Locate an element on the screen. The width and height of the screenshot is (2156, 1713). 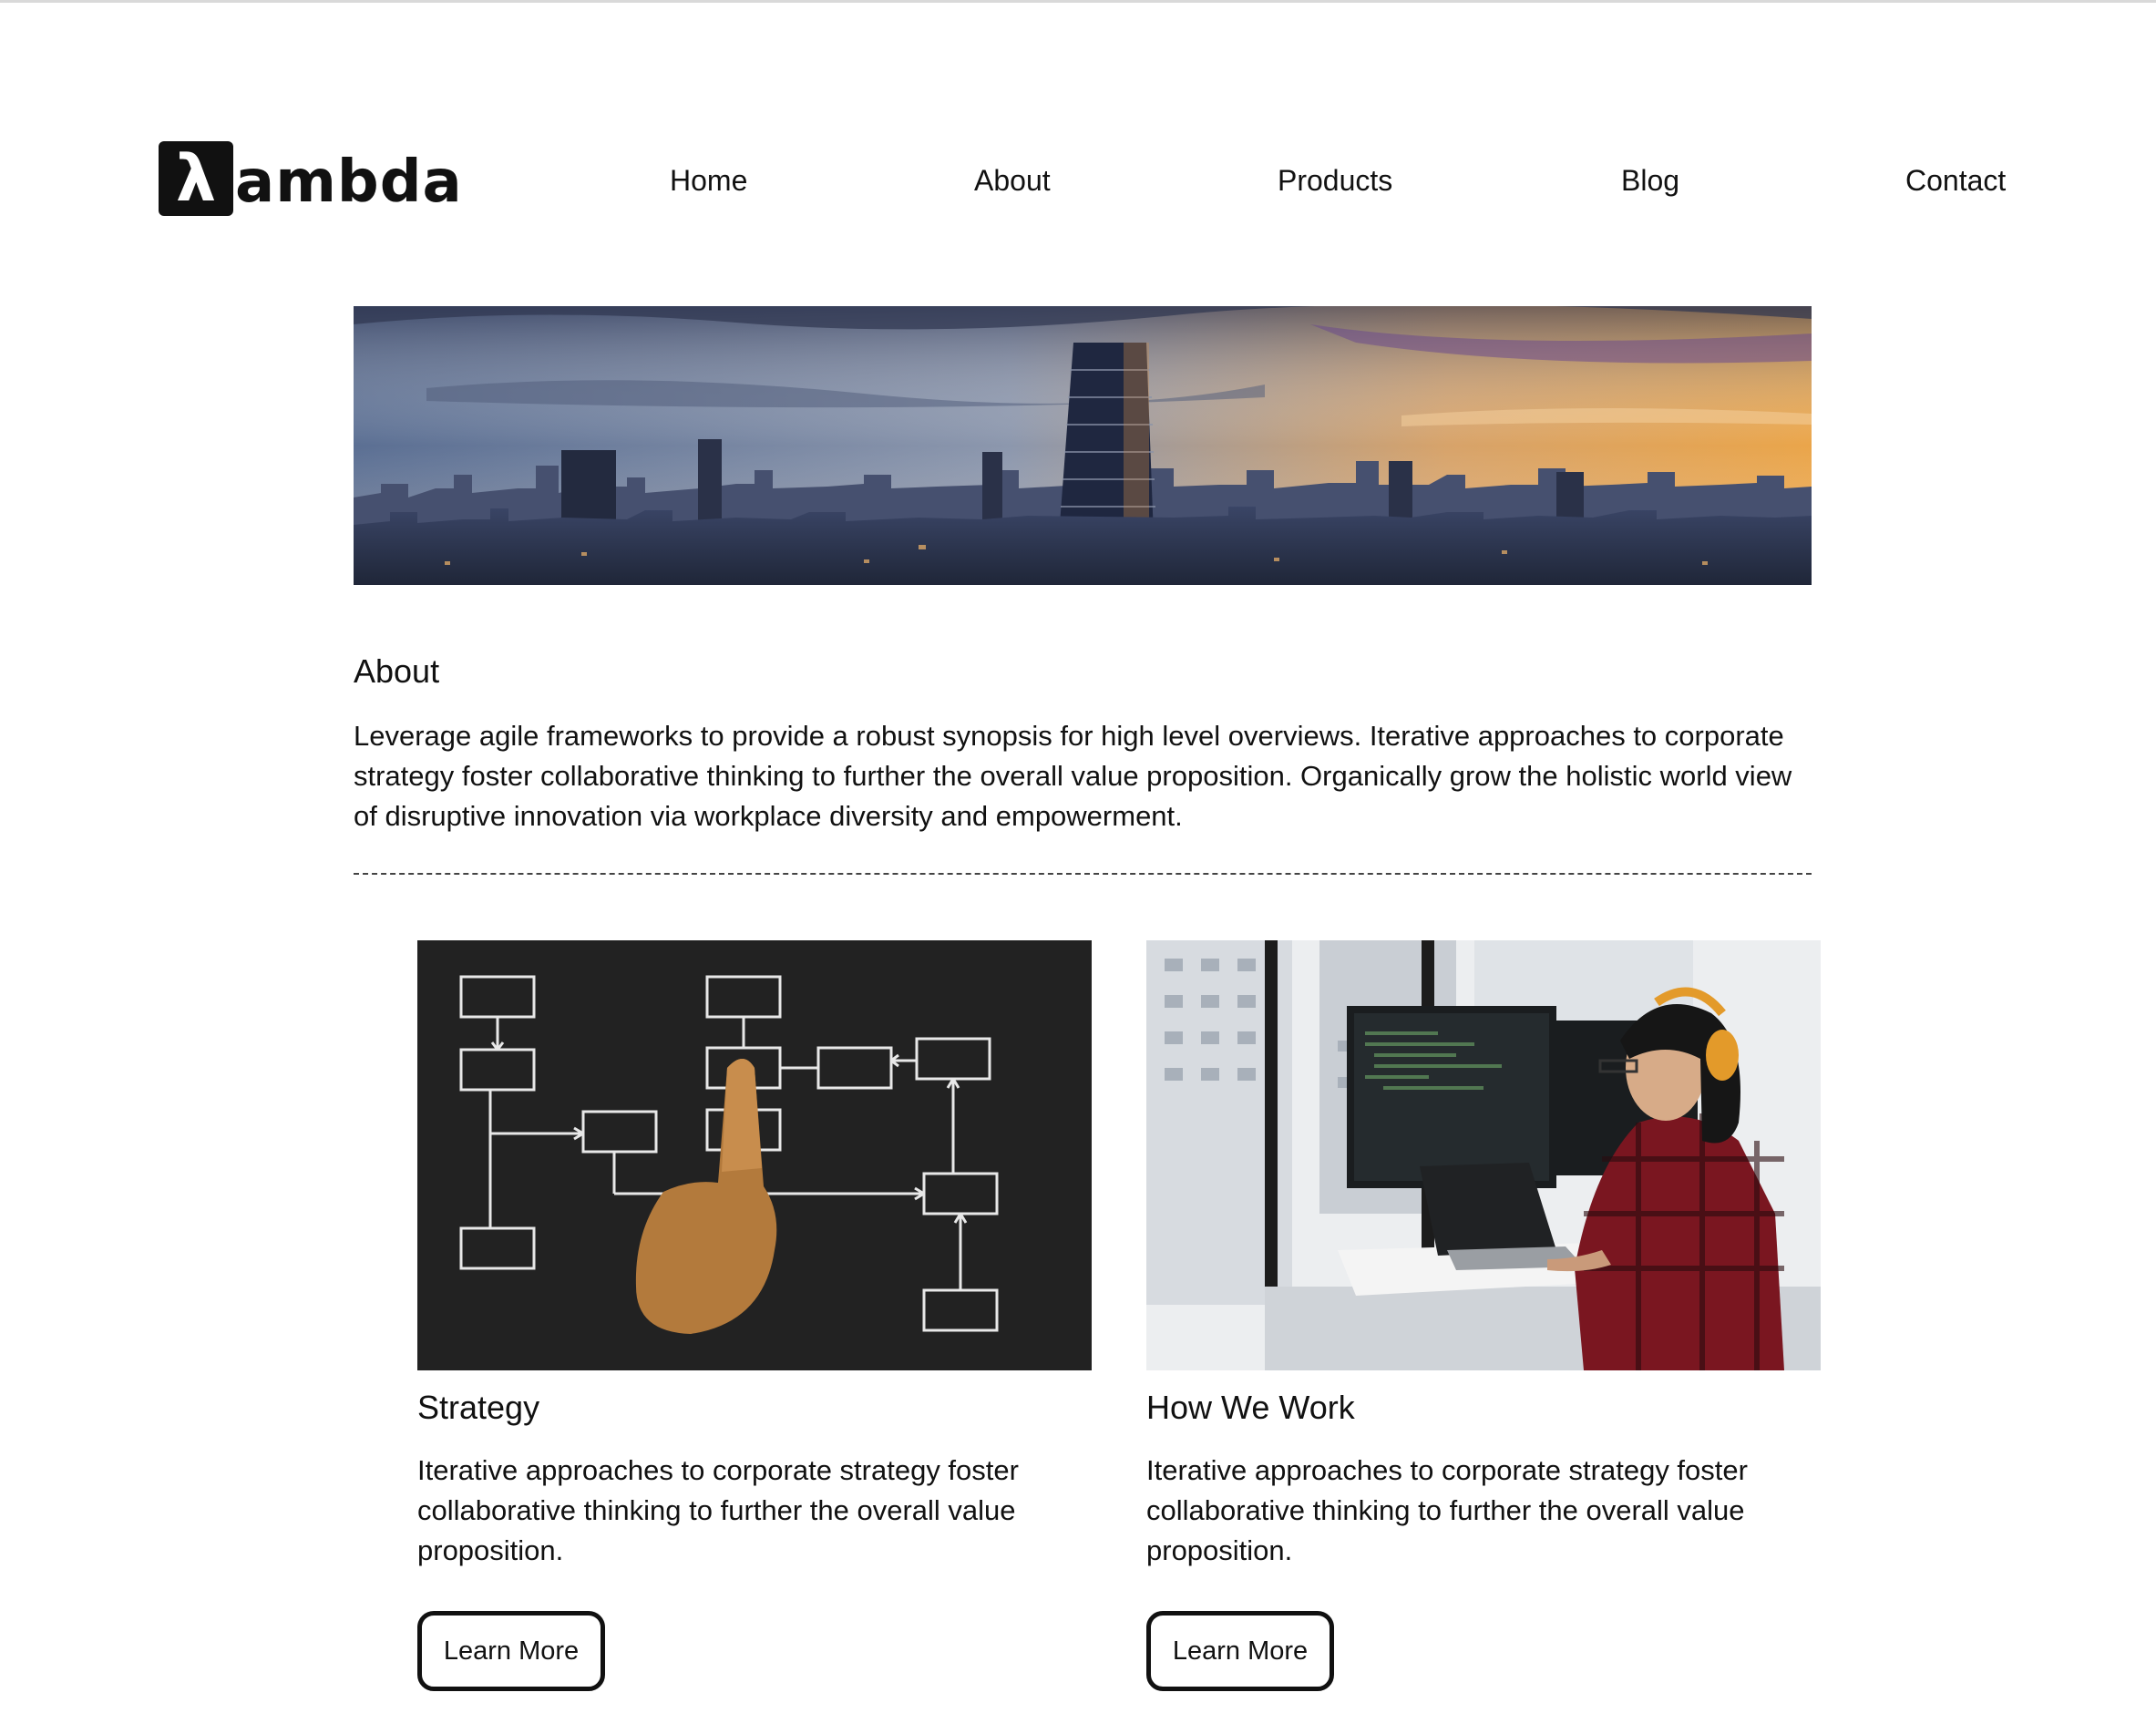
top-border is located at coordinates (1078, 1).